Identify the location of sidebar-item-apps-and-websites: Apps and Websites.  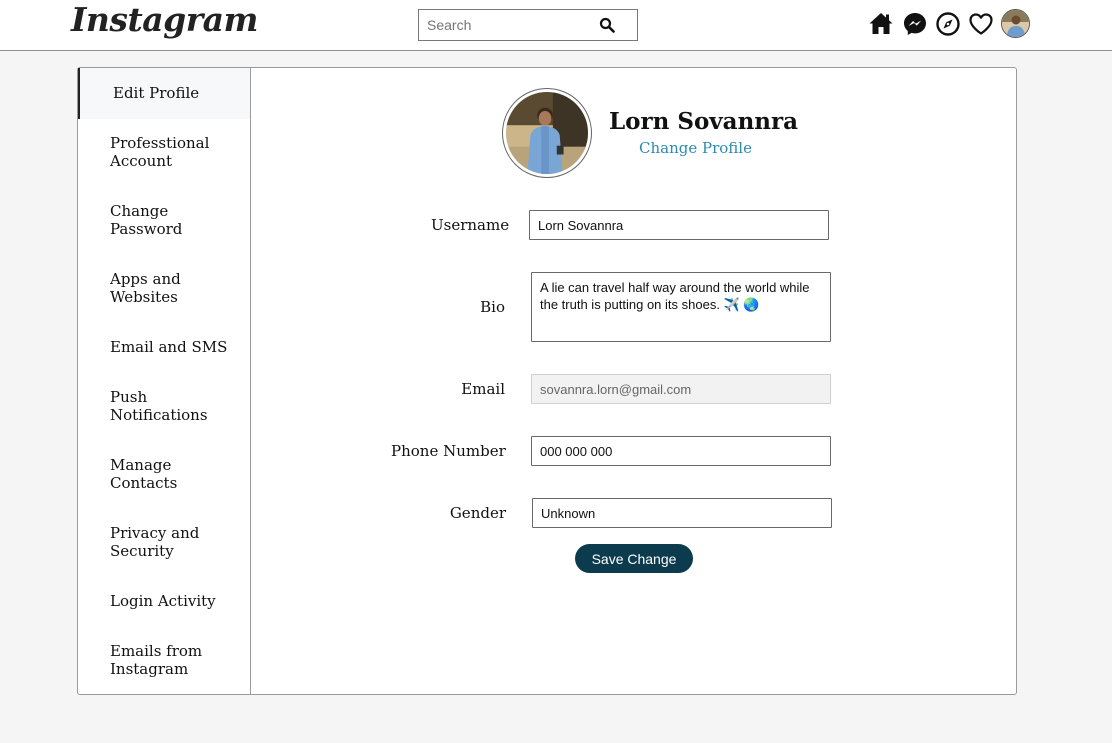
(164, 288).